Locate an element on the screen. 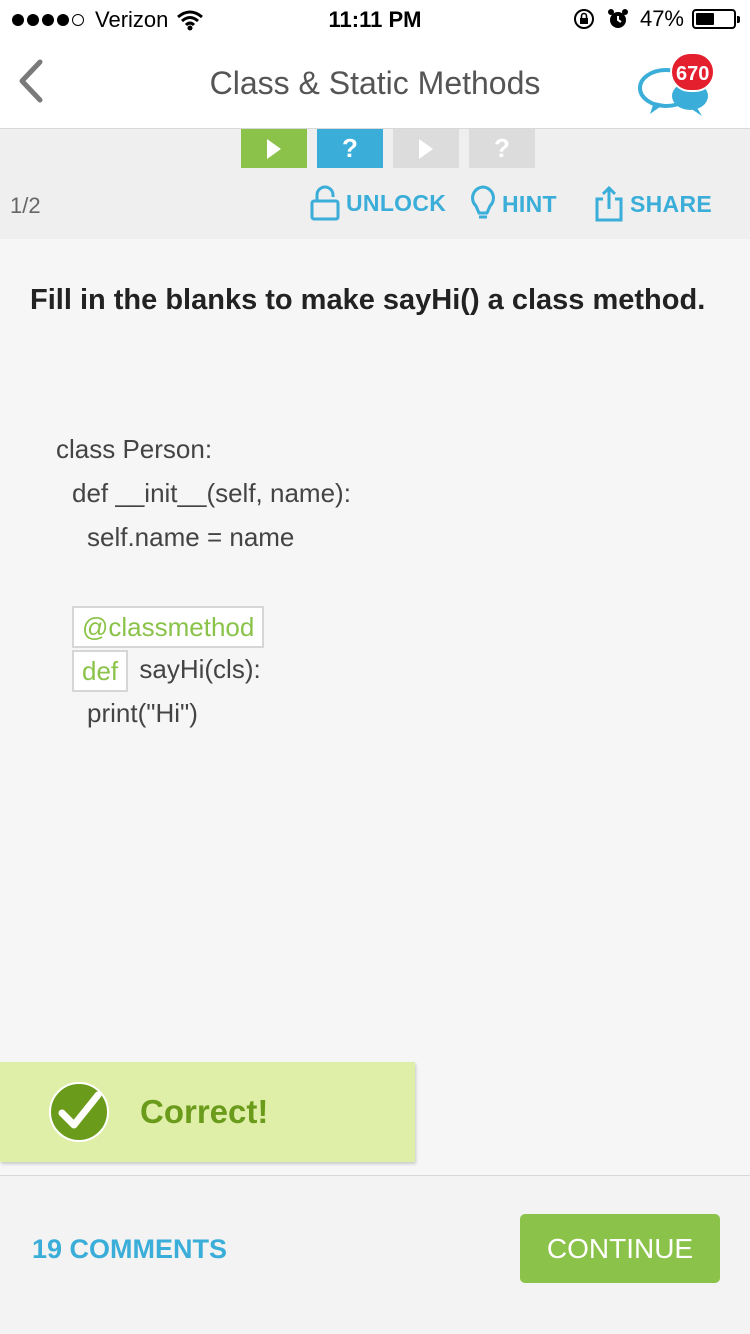 Image resolution: width=750 pixels, height=1334 pixels. lightbulb-icon is located at coordinates (483, 202).